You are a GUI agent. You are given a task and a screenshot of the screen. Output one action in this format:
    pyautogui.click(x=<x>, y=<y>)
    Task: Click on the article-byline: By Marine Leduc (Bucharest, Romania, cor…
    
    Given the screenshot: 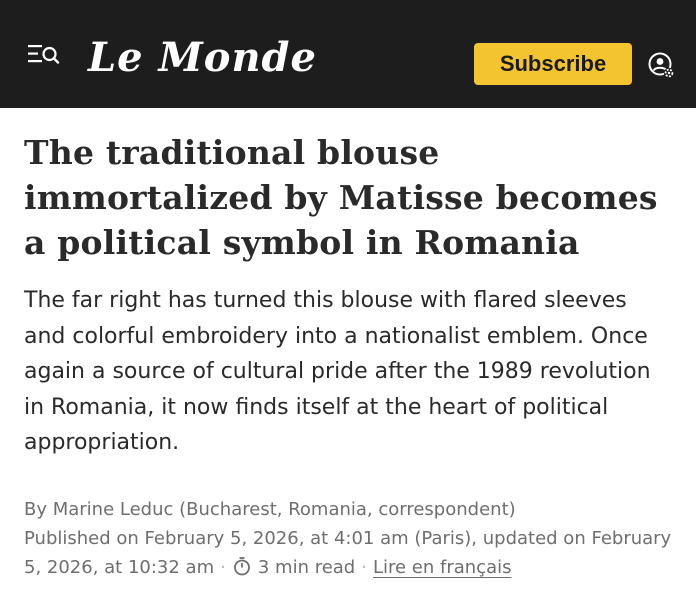 What is the action you would take?
    pyautogui.click(x=270, y=509)
    